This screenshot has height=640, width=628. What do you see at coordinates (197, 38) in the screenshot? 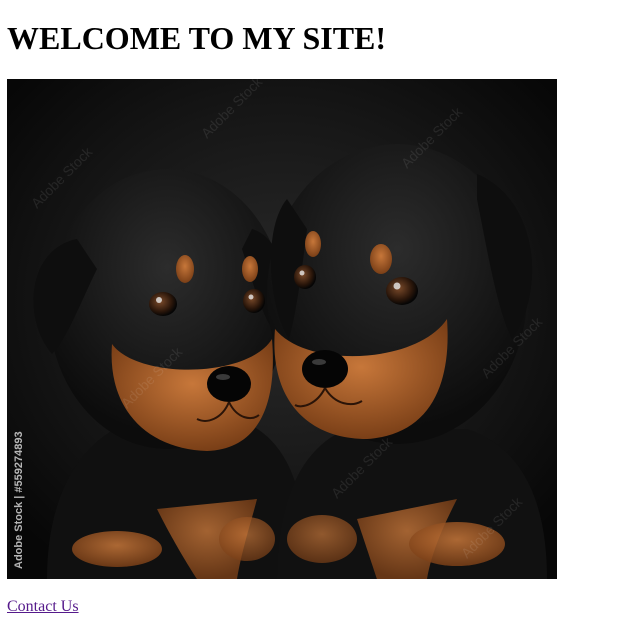
I see `page-title: WELCOME TO MY SITE!` at bounding box center [197, 38].